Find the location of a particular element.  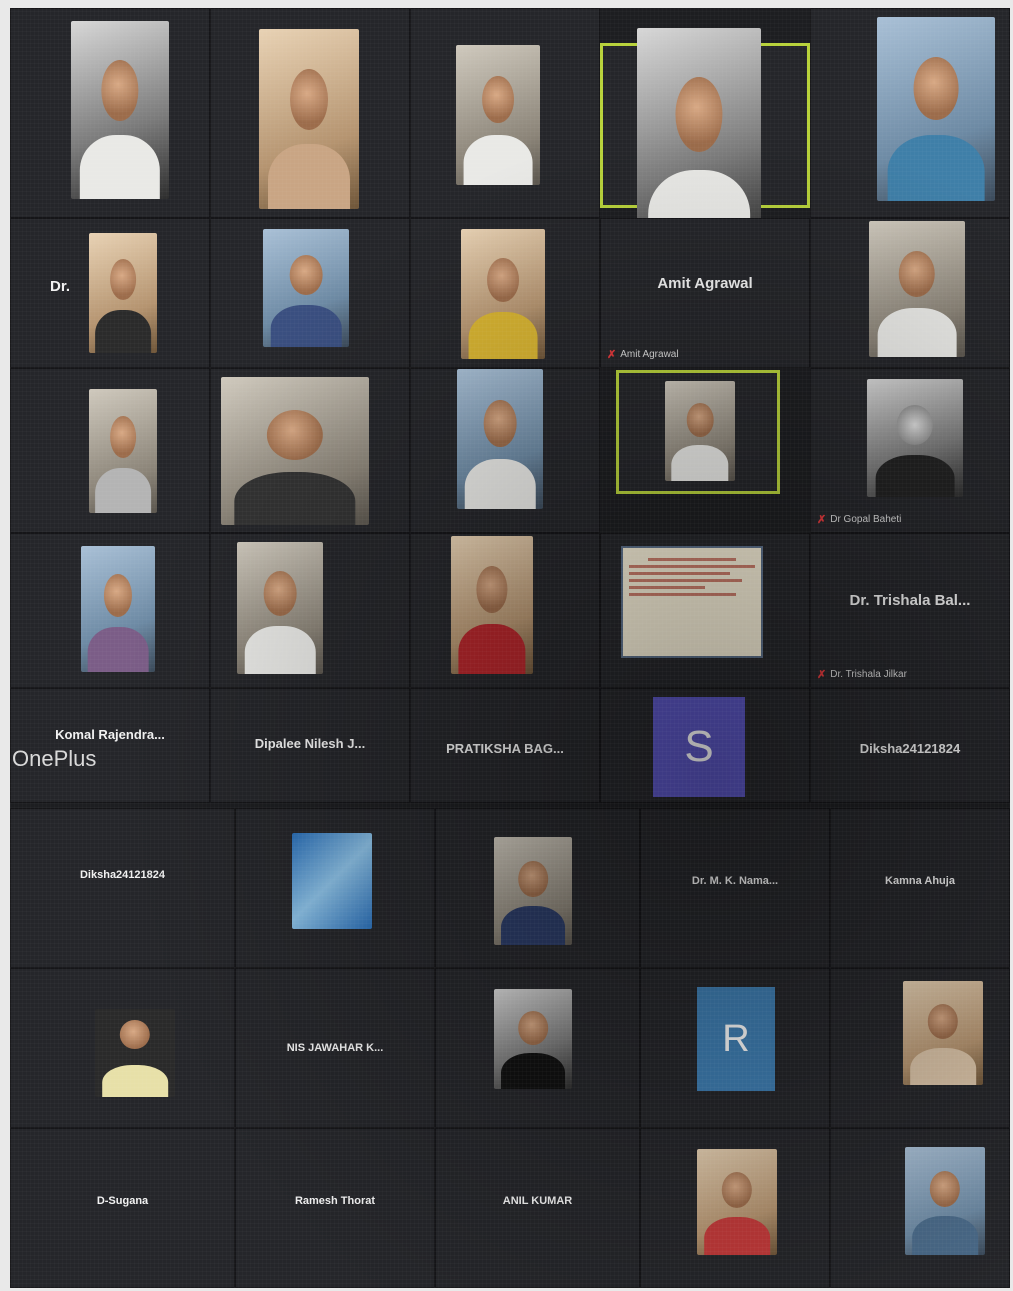

participant-tile: ANIL KUMAR is located at coordinates (537, 1208).